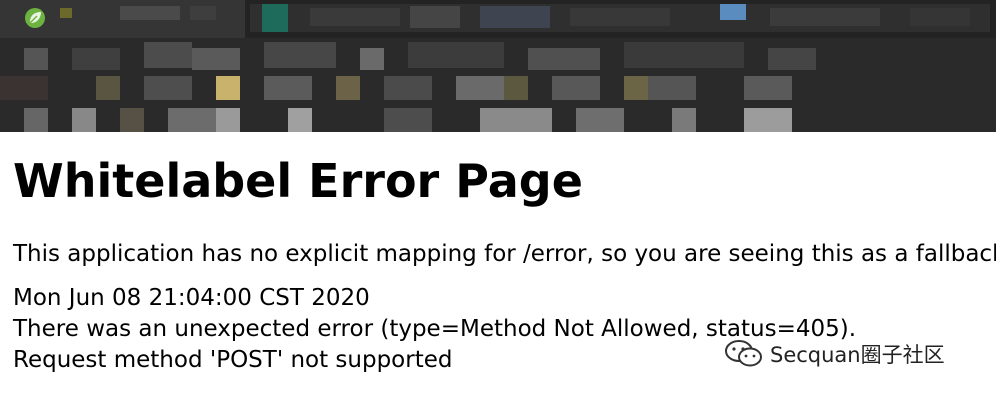  I want to click on error-timestamp: Mon Jun 08 21:04:00 CST 2020, so click(191, 298).